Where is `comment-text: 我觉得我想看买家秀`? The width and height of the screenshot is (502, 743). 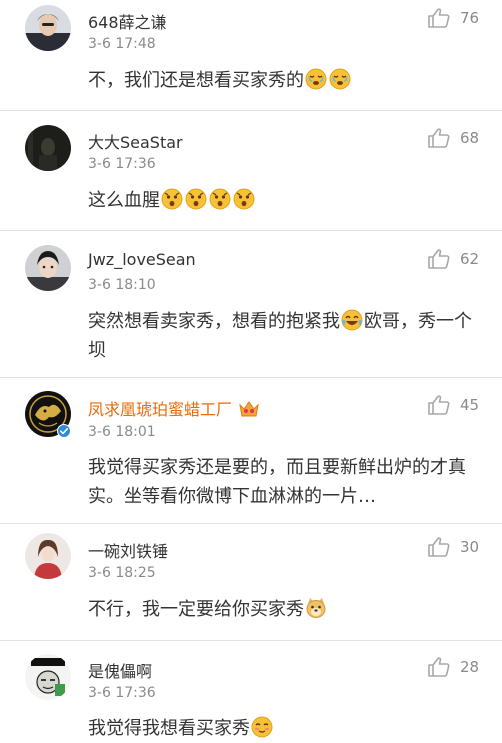
comment-text: 我觉得我想看买家秀 is located at coordinates (285, 728).